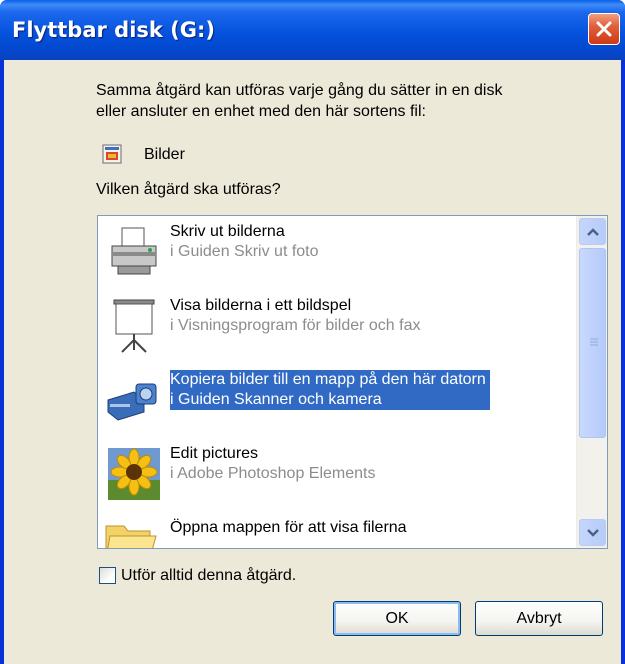  Describe the element at coordinates (273, 473) in the screenshot. I see `action-program: i Adobe Photoshop Elements` at that location.